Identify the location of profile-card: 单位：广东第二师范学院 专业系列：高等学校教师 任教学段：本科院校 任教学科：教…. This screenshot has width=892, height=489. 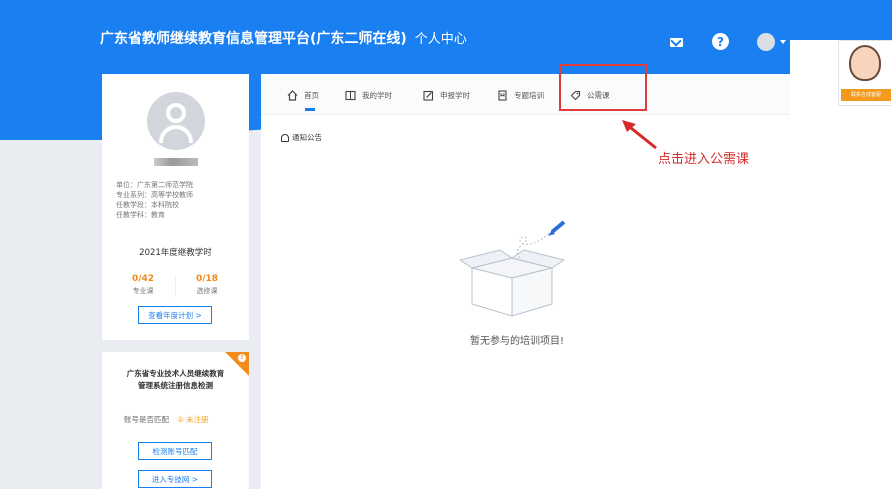
(175, 207).